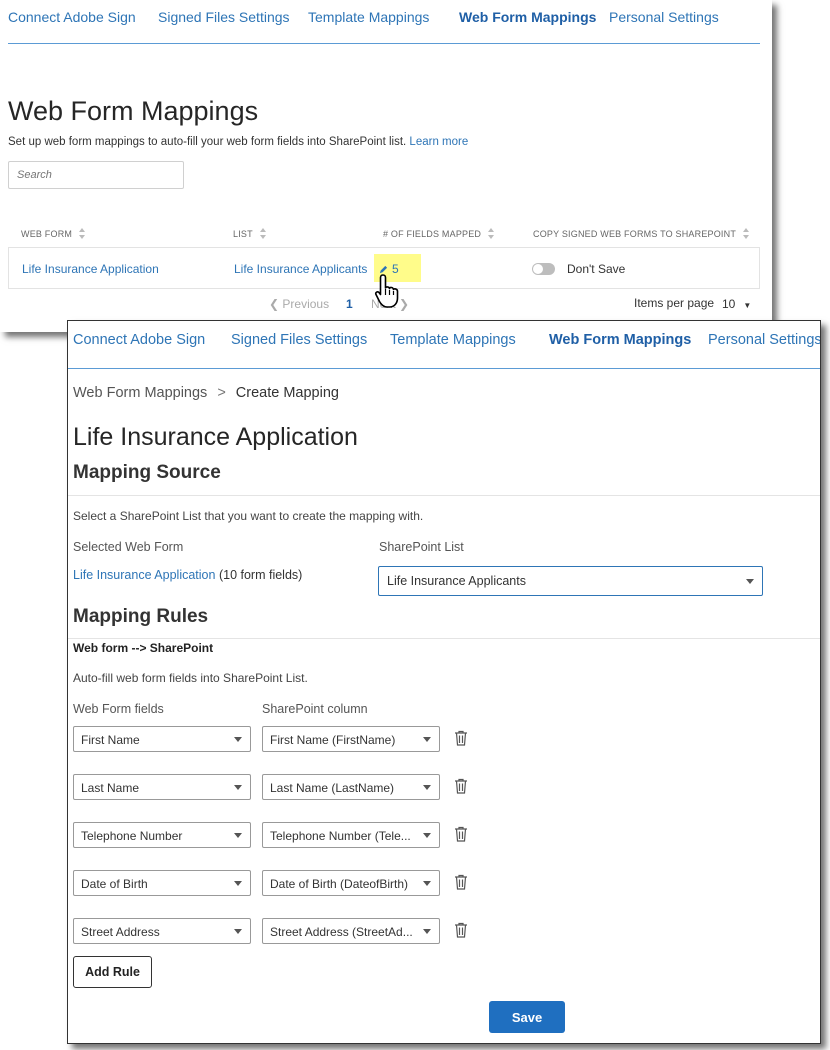 This screenshot has height=1050, width=830. What do you see at coordinates (143, 648) in the screenshot?
I see `mapping-direction: Web form --> SharePoint` at bounding box center [143, 648].